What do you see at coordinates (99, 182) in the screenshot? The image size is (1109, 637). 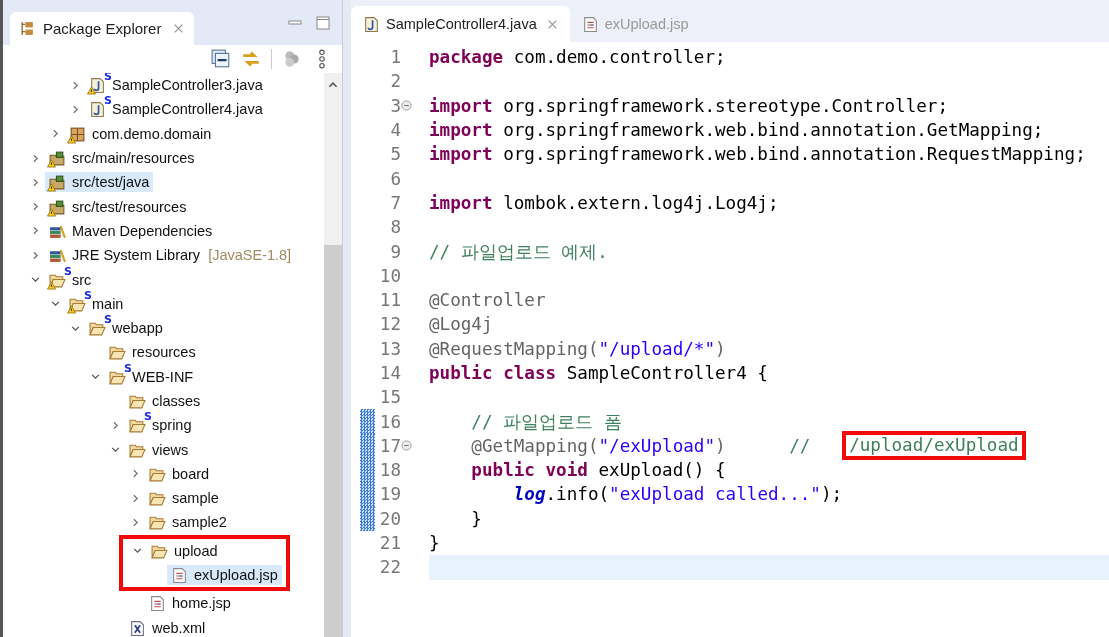 I see `tree-item: src/test/java` at bounding box center [99, 182].